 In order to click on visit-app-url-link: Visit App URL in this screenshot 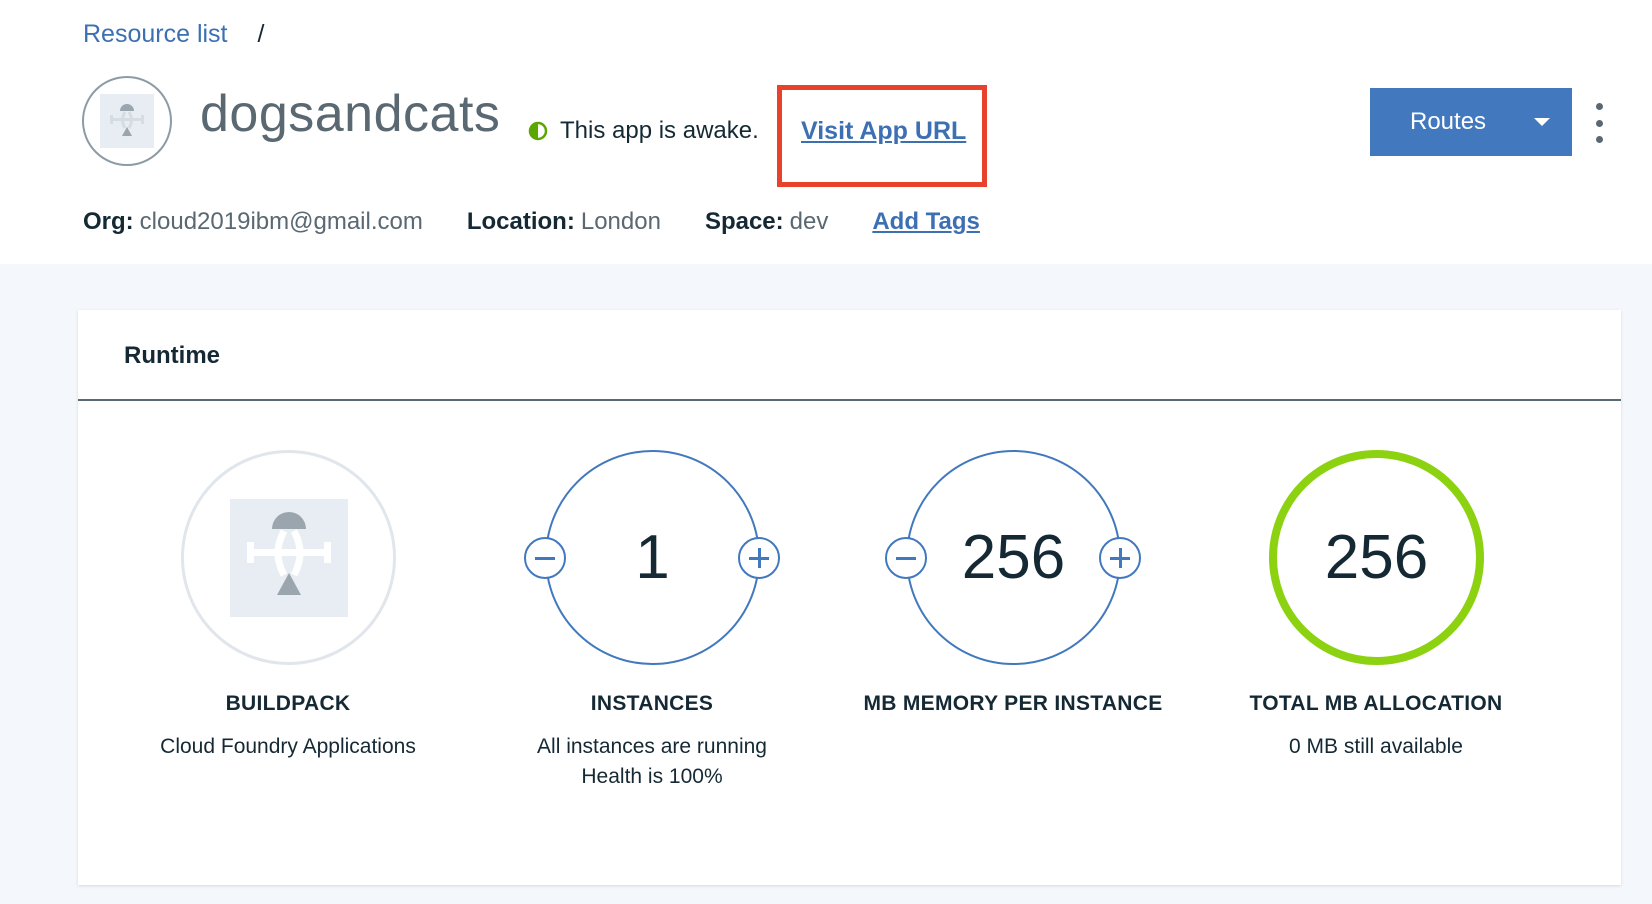, I will do `click(883, 131)`.